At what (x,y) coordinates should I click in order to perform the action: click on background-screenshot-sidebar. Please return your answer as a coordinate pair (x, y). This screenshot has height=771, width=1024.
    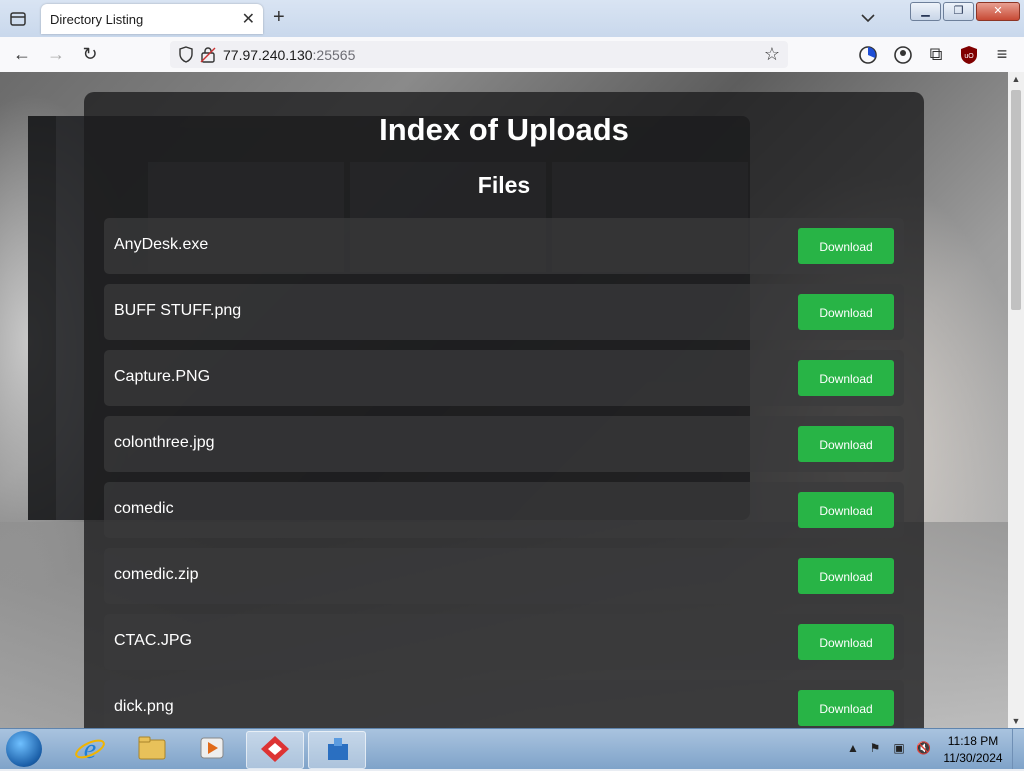
    Looking at the image, I should click on (42, 318).